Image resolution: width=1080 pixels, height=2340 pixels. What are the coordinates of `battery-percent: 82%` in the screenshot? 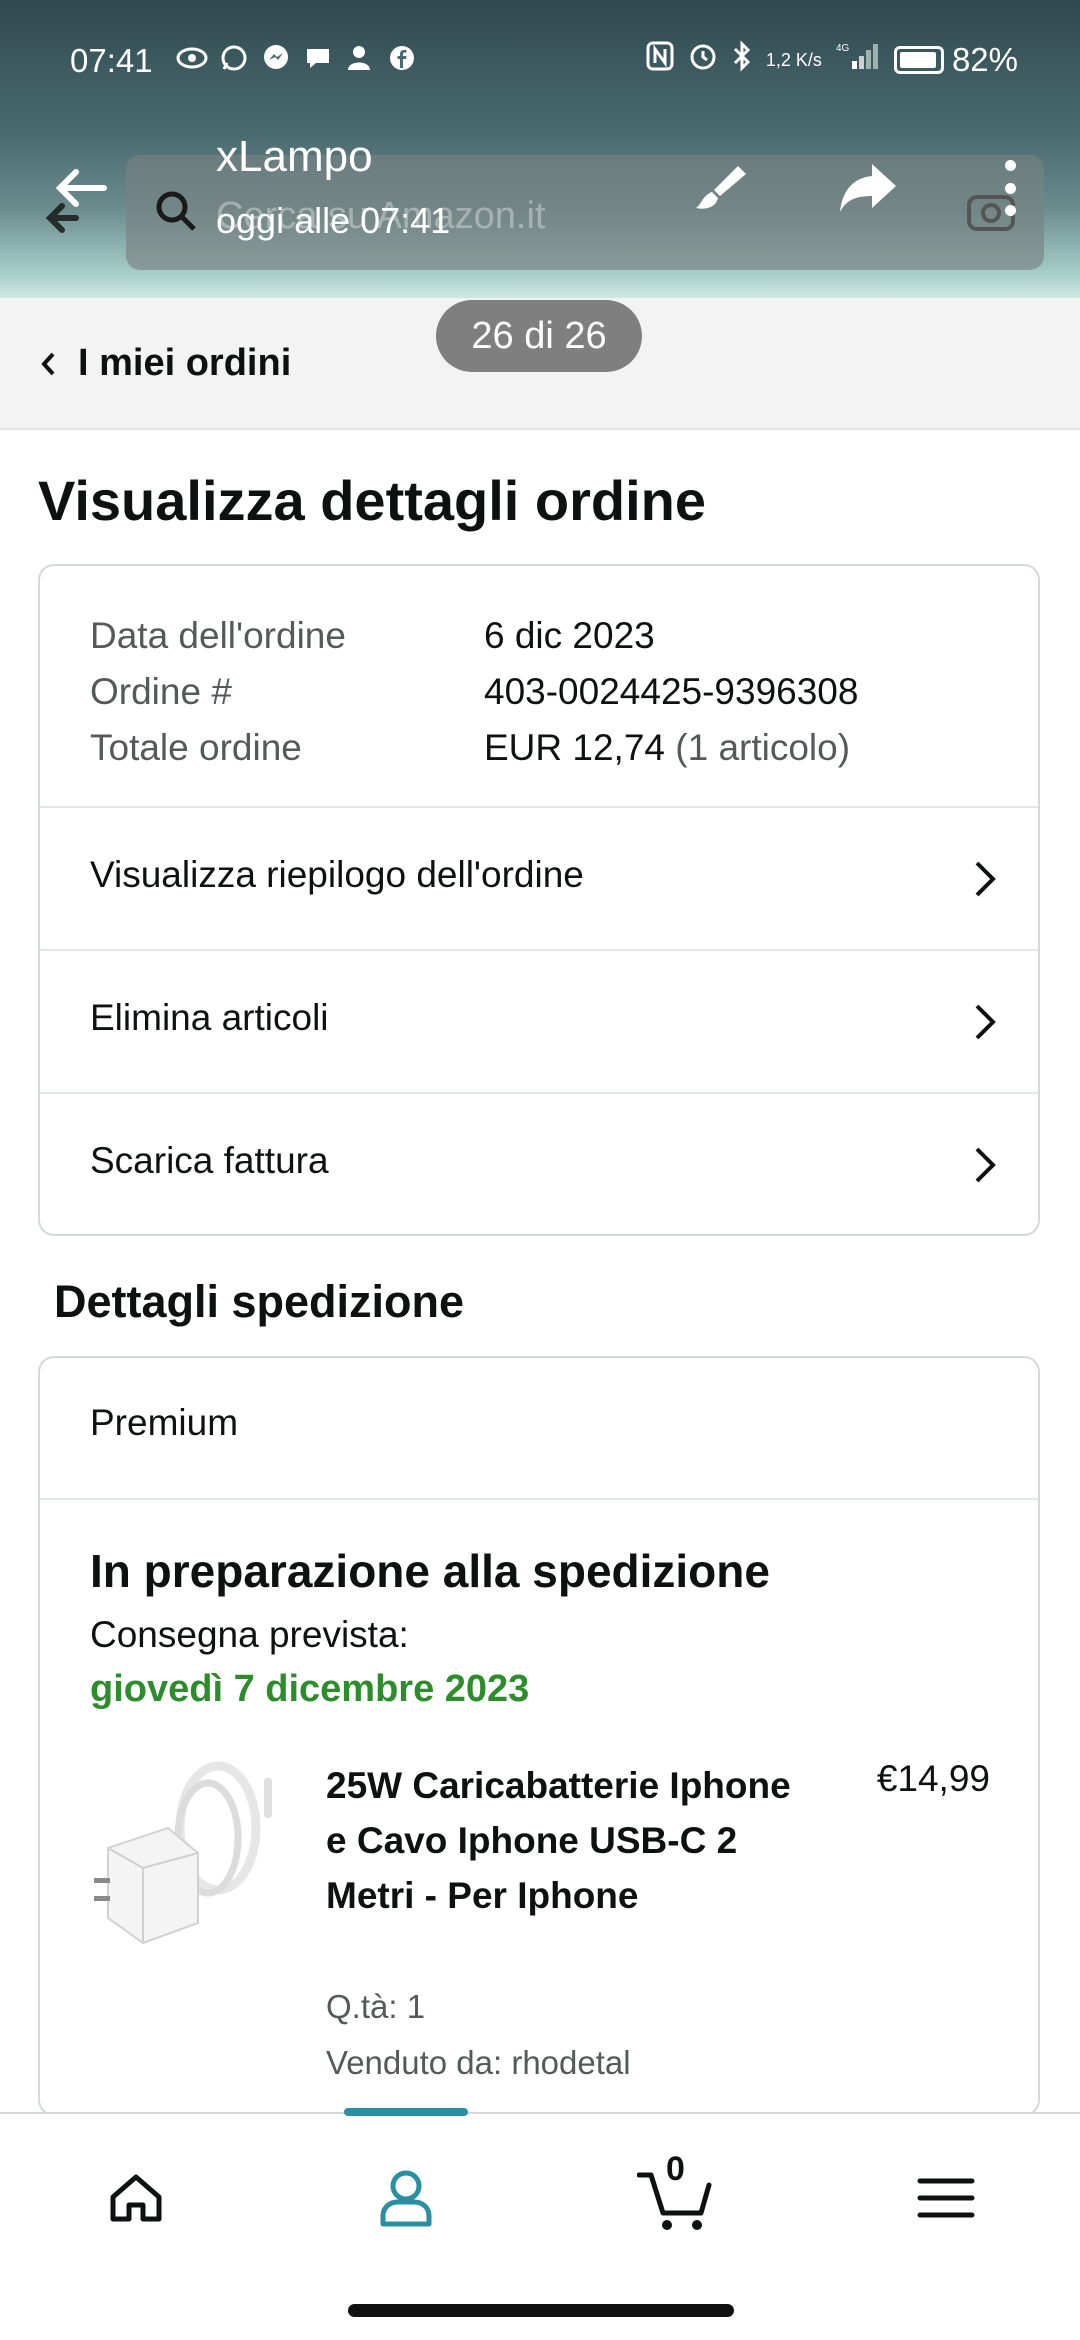 It's located at (984, 59).